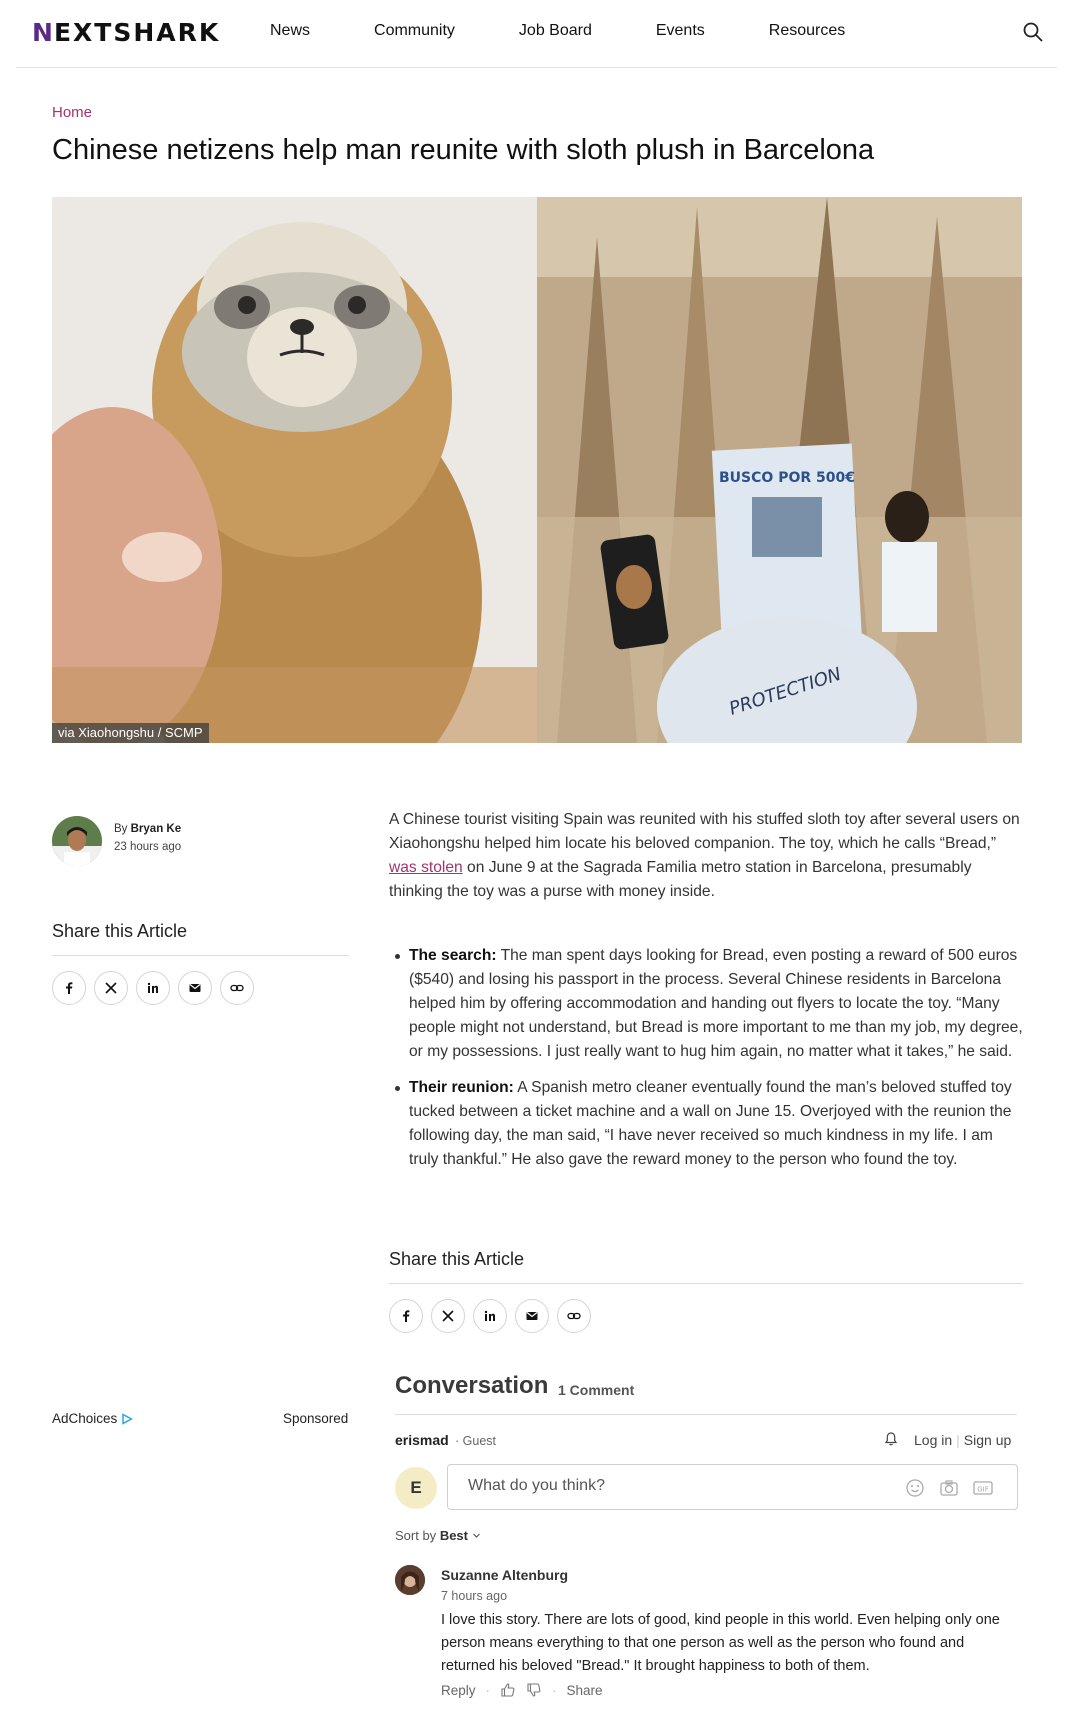 Image resolution: width=1073 pixels, height=1728 pixels. Describe the element at coordinates (706, 1283) in the screenshot. I see `share-divider-bottom` at that location.